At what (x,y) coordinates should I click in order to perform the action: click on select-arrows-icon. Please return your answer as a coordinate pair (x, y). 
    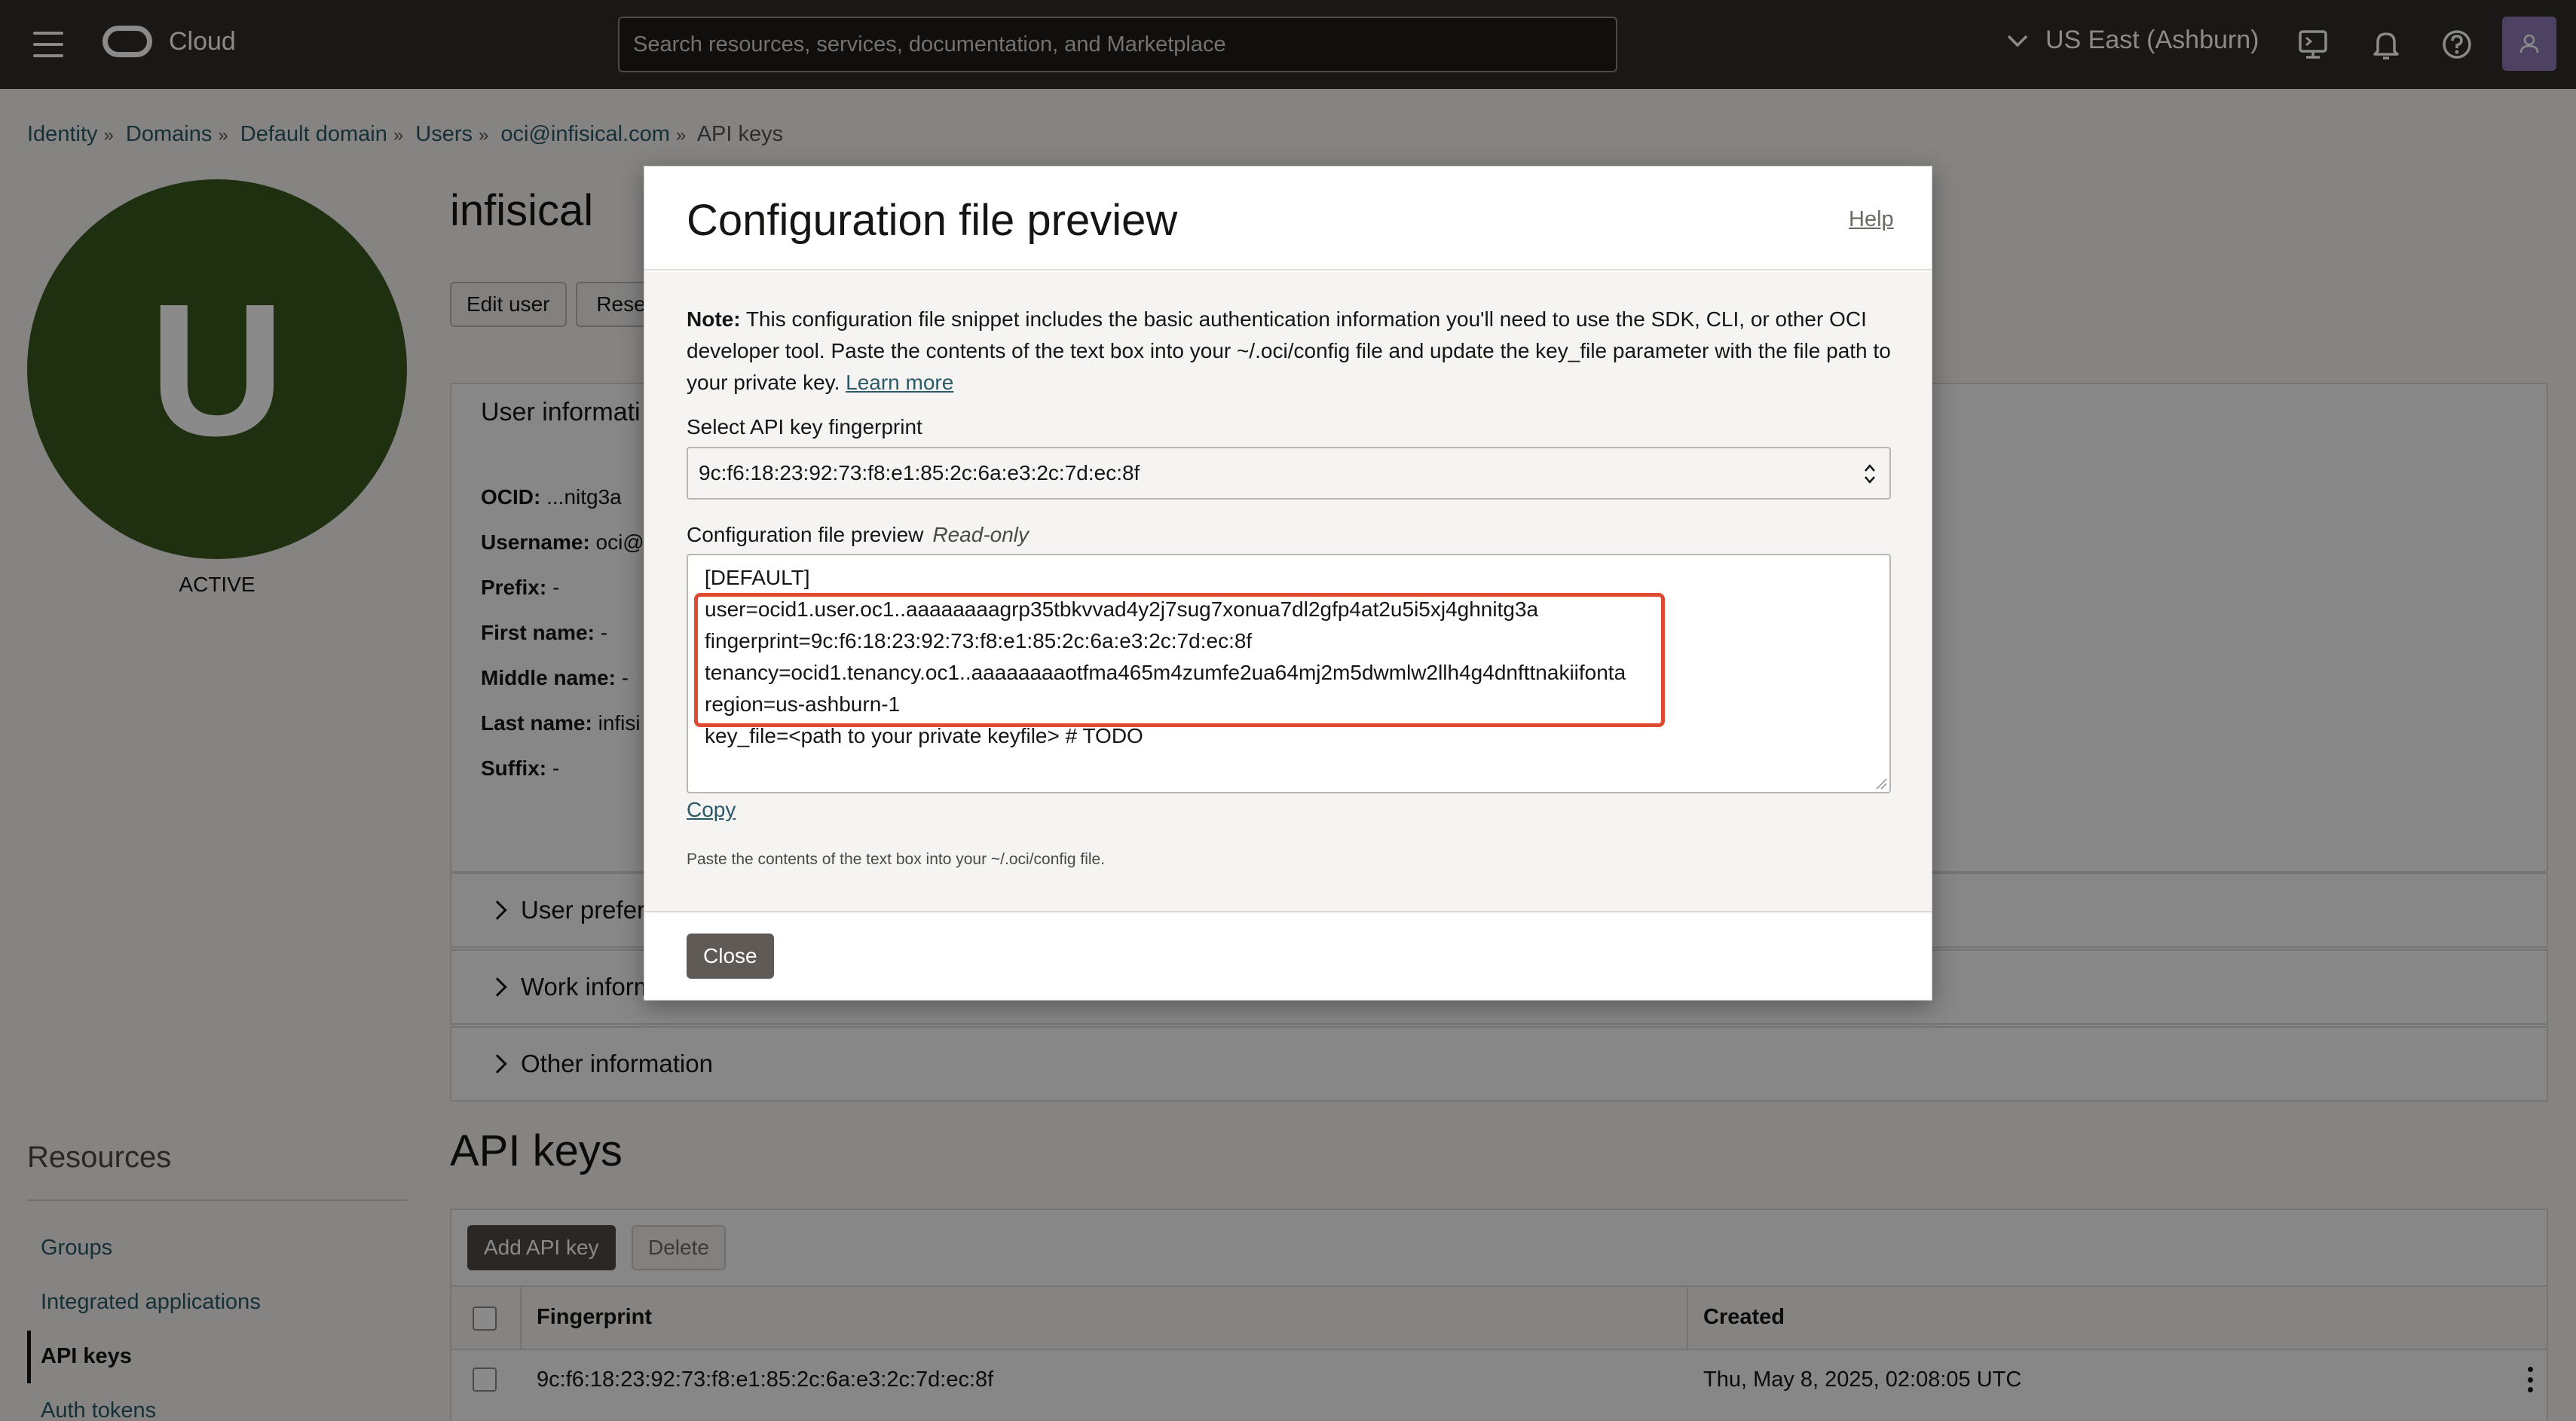
    Looking at the image, I should click on (1870, 474).